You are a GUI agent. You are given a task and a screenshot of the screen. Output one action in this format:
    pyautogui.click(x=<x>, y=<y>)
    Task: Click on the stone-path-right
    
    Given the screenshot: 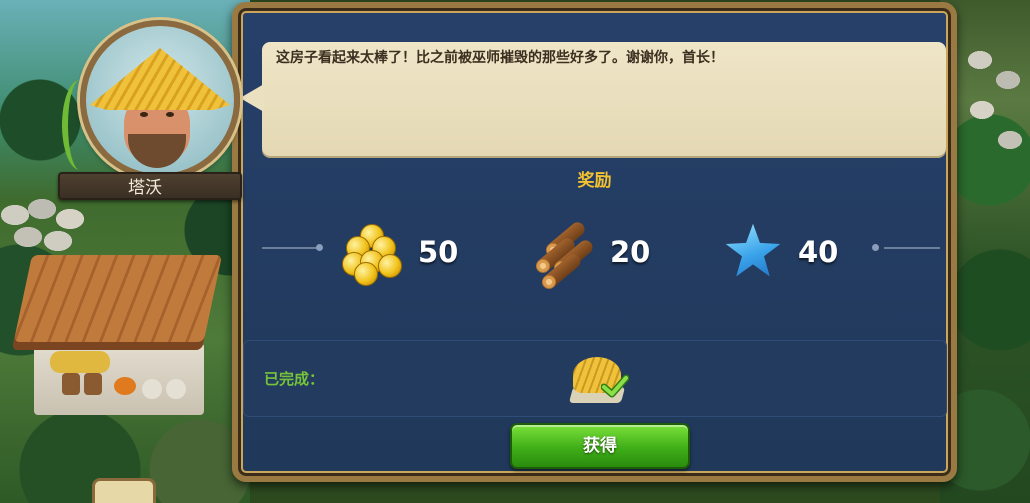 What is the action you would take?
    pyautogui.click(x=995, y=100)
    